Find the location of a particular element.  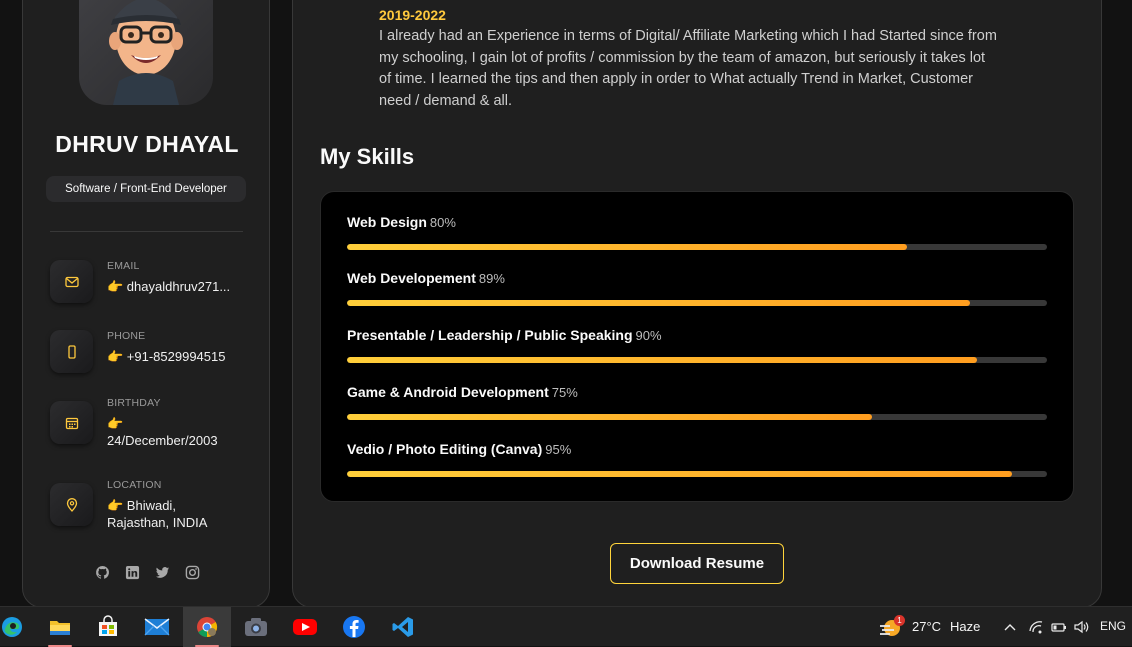

windows-taskbar: 1 27°C Haze ENG is located at coordinates (566, 626).